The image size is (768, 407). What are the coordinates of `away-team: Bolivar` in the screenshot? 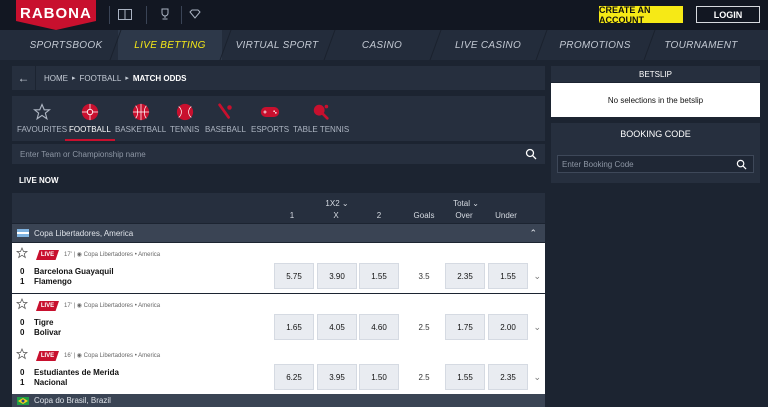 It's located at (48, 332).